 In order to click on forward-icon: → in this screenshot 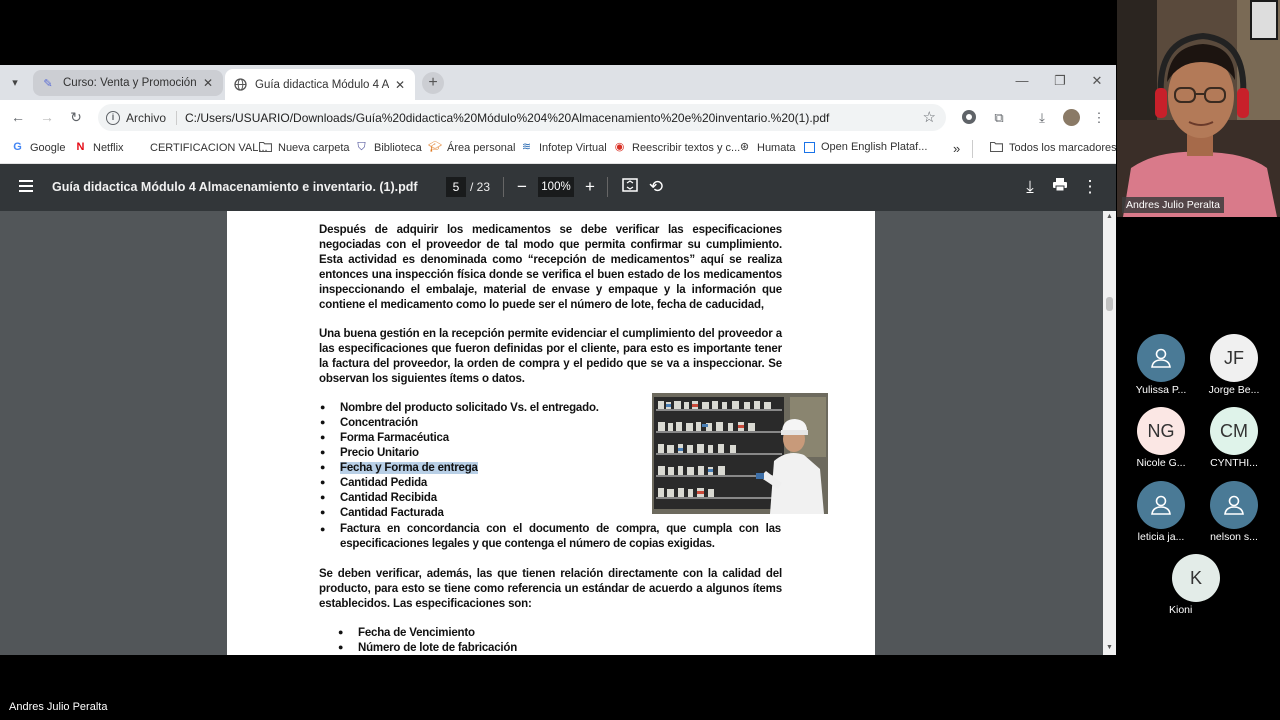, I will do `click(47, 117)`.